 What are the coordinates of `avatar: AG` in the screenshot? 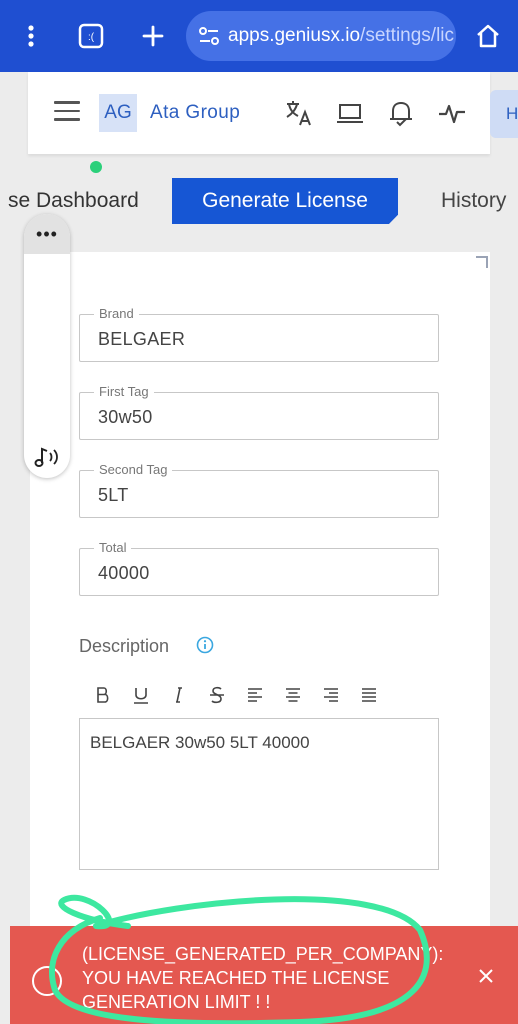 It's located at (118, 113).